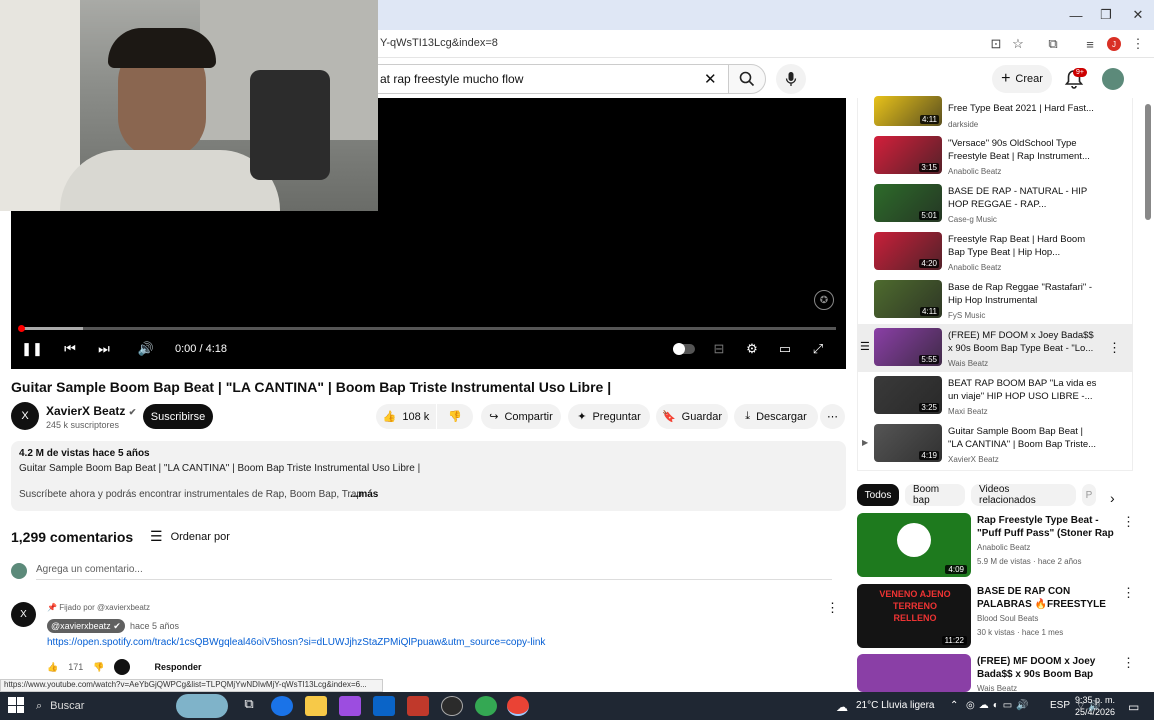 The image size is (1154, 720). What do you see at coordinates (439, 43) in the screenshot?
I see `url-text: Y-qWsTI13Lcg&index=8` at bounding box center [439, 43].